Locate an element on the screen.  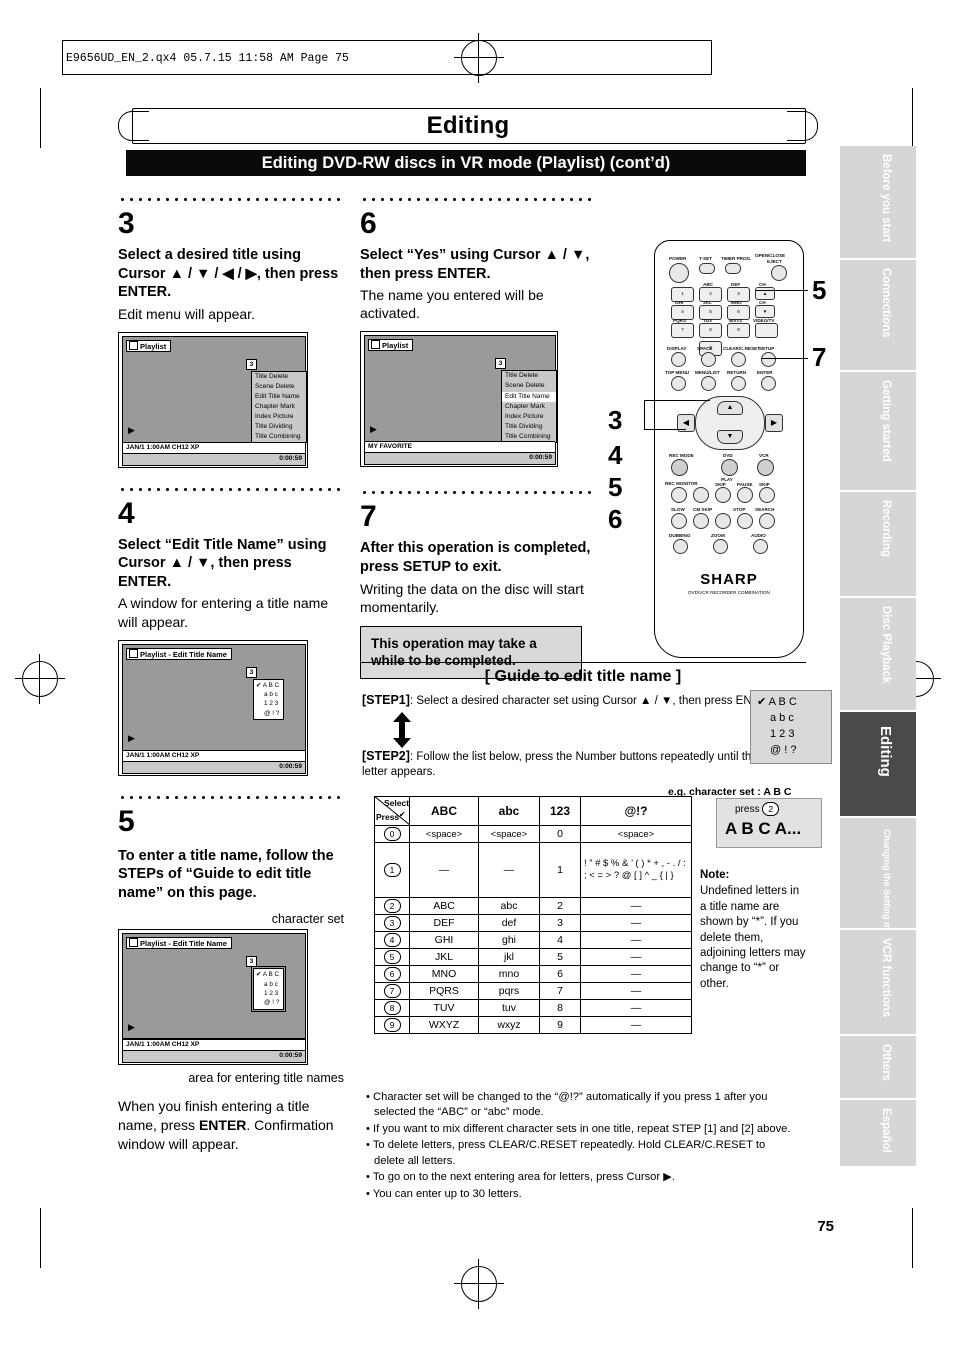
header-rule-bottom is located at coordinates (387, 74).